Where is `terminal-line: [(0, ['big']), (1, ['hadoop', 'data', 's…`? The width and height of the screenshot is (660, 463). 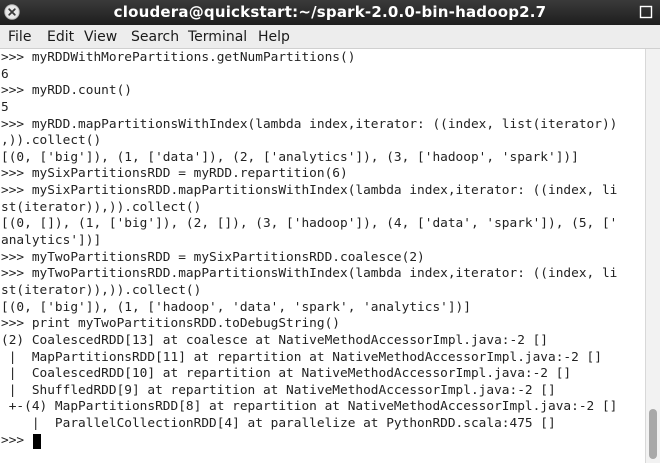 terminal-line: [(0, ['big']), (1, ['hadoop', 'data', 's… is located at coordinates (236, 307).